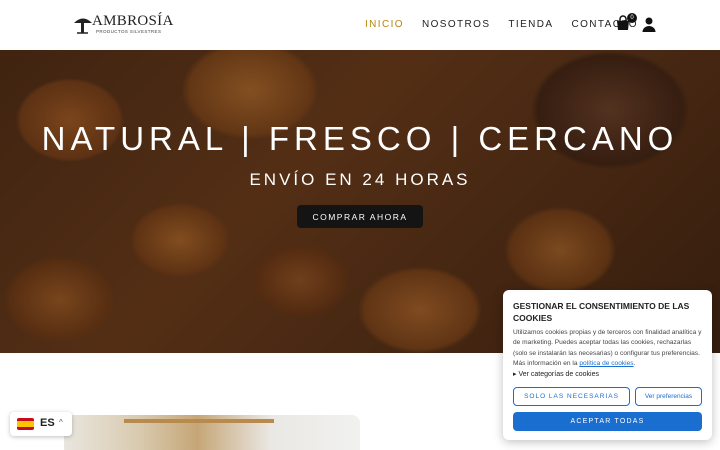 The width and height of the screenshot is (720, 450). Describe the element at coordinates (607, 421) in the screenshot. I see `accept-all-button: ACEPTAR TODAS` at that location.